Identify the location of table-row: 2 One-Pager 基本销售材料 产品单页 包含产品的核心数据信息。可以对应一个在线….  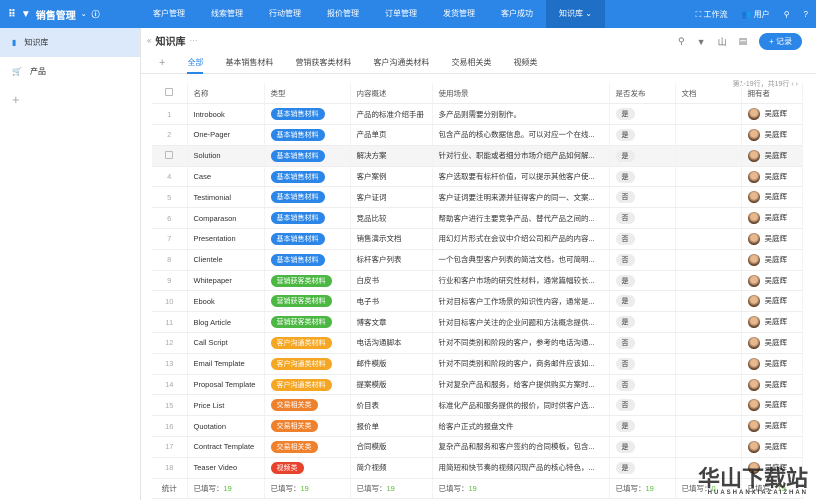
(477, 135).